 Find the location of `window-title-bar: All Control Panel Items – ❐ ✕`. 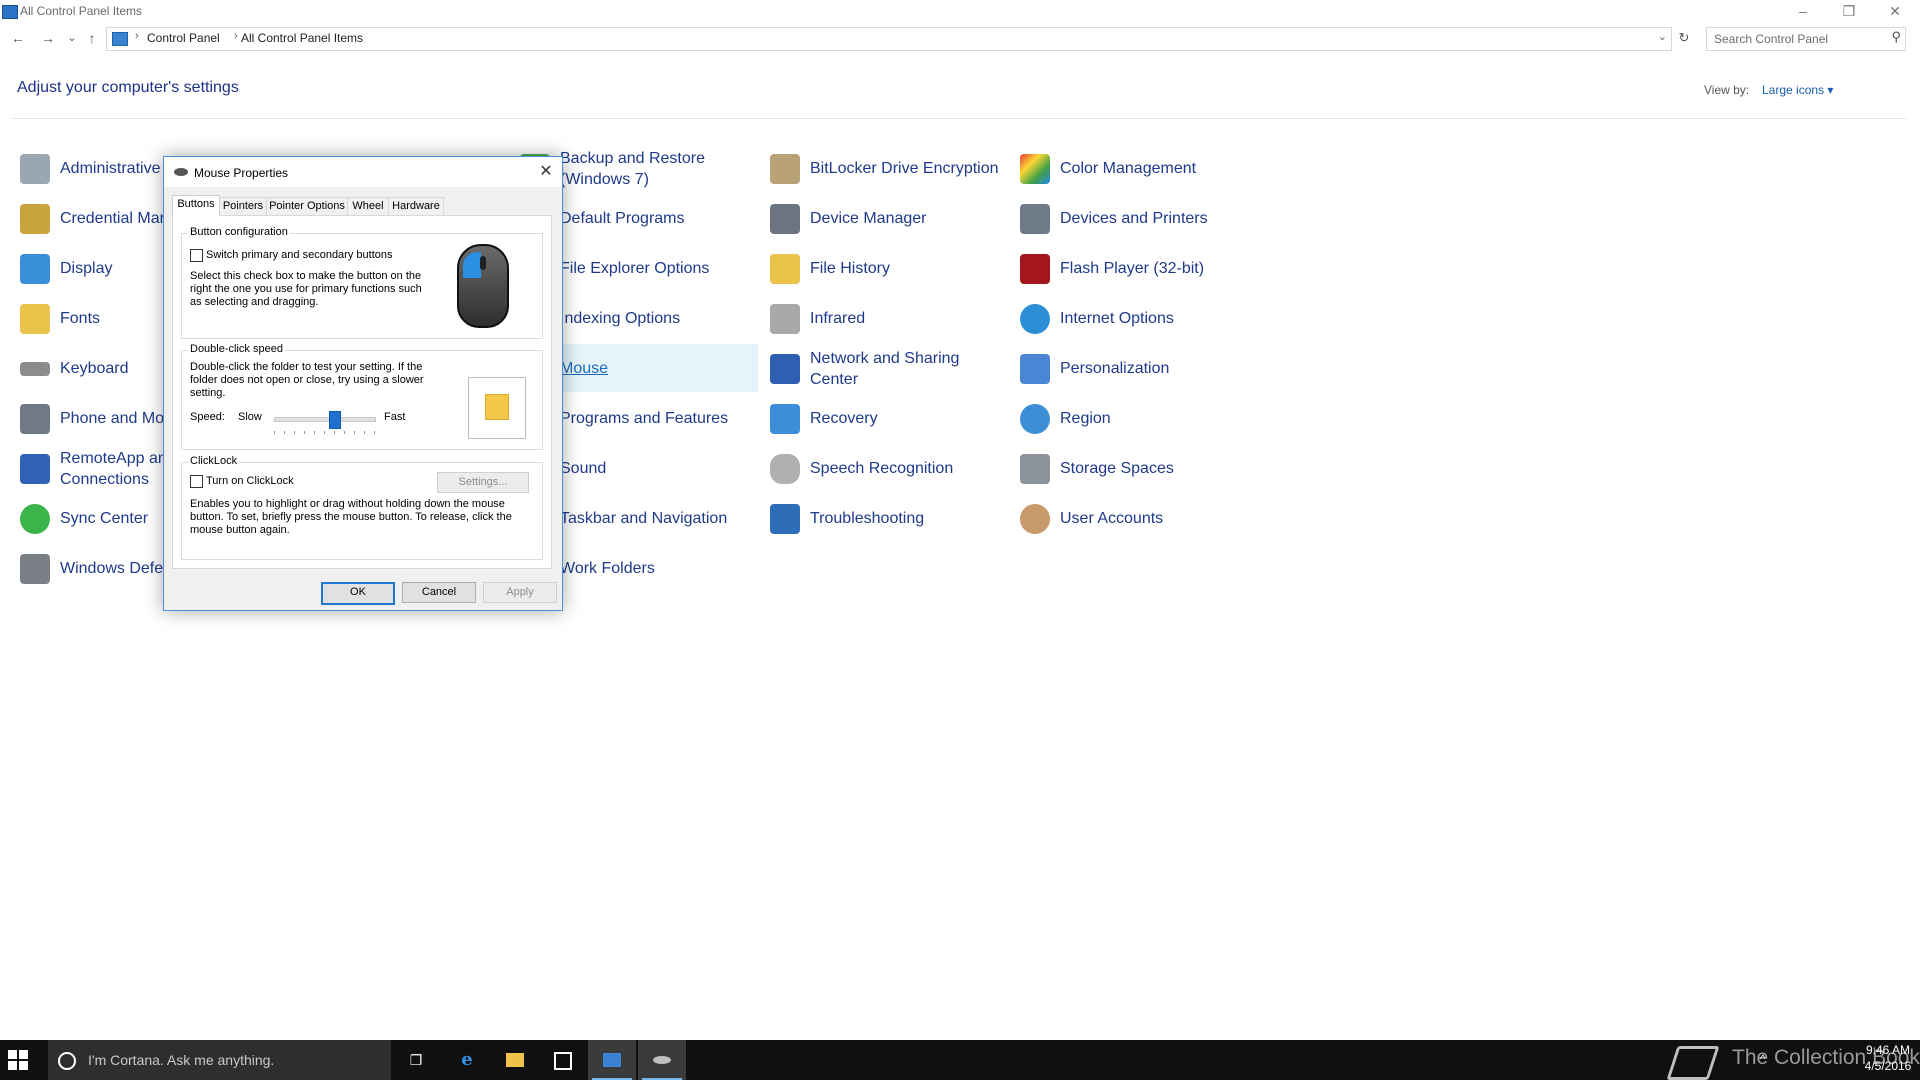

window-title-bar: All Control Panel Items – ❐ ✕ is located at coordinates (960, 11).